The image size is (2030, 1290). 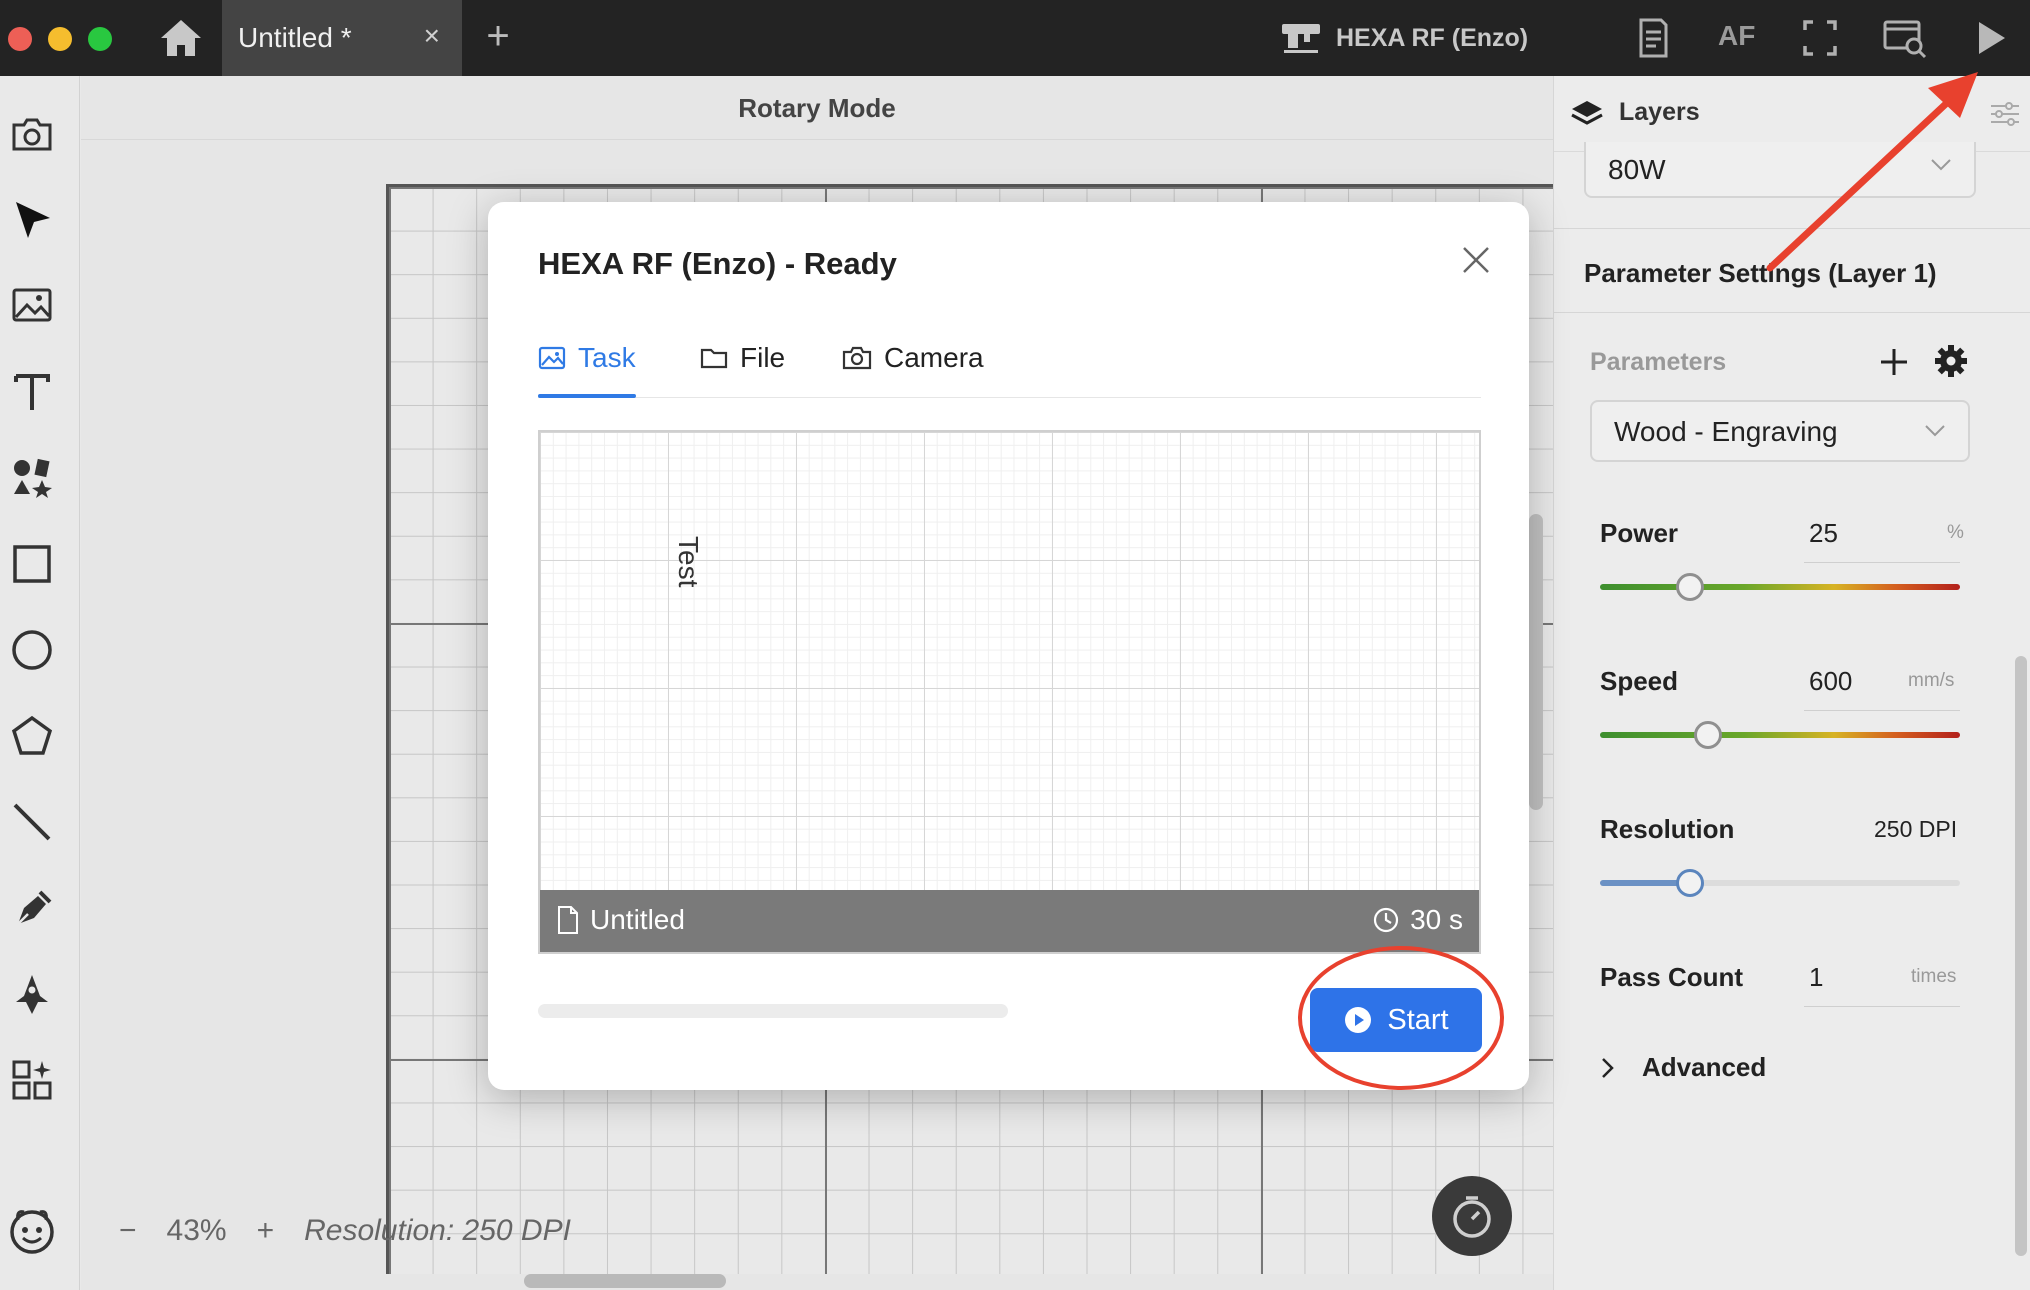 What do you see at coordinates (32, 736) in the screenshot?
I see `polygon-tool-icon` at bounding box center [32, 736].